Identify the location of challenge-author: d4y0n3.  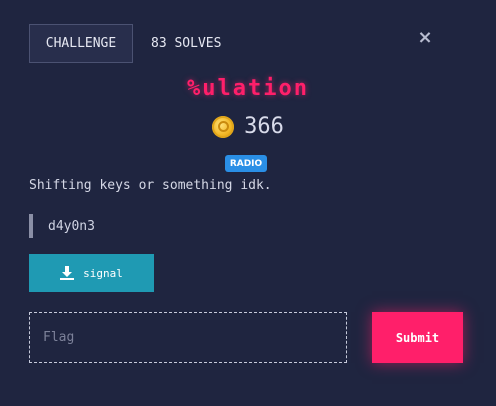
(62, 226).